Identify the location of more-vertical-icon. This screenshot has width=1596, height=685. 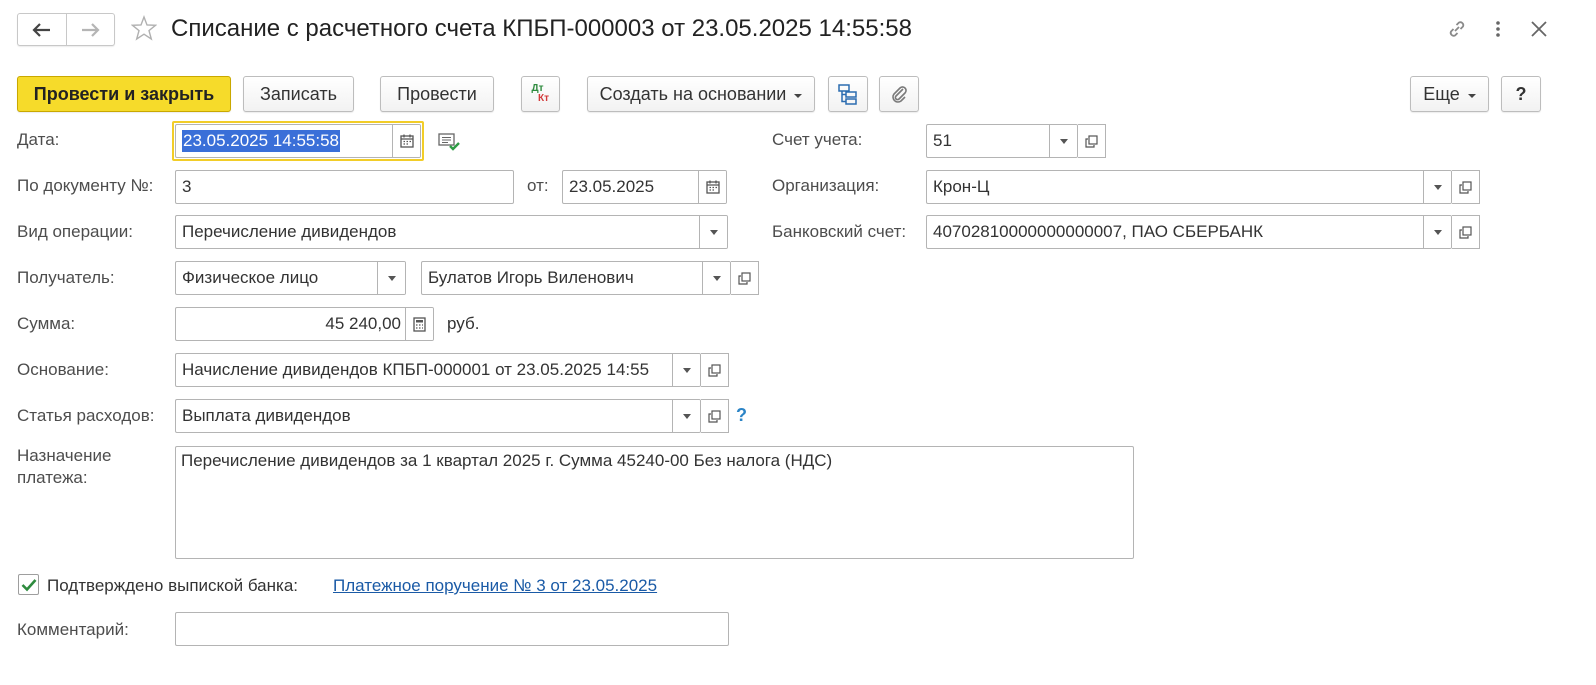
(1498, 29).